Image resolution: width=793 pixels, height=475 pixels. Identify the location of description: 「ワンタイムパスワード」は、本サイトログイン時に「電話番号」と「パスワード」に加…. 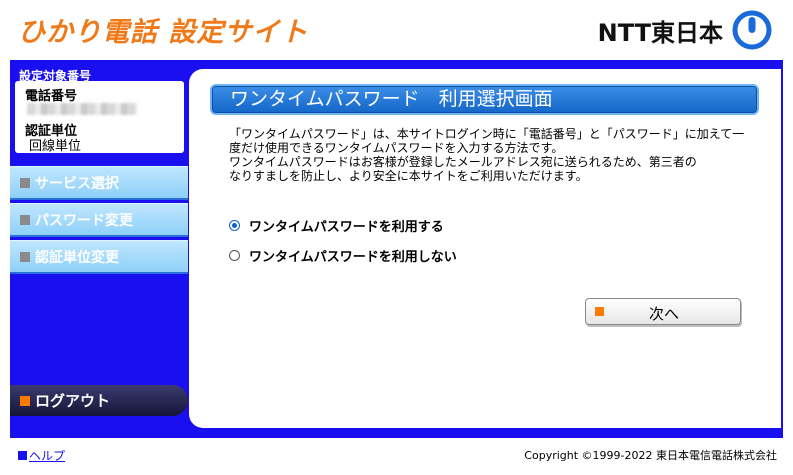
(489, 155).